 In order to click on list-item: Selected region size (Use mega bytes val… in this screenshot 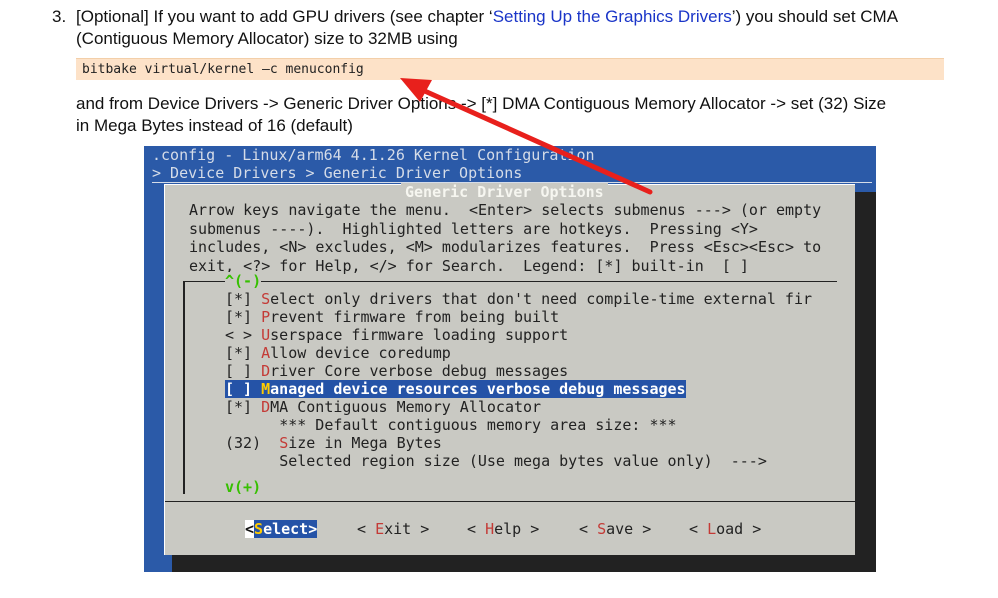, I will do `click(496, 461)`.